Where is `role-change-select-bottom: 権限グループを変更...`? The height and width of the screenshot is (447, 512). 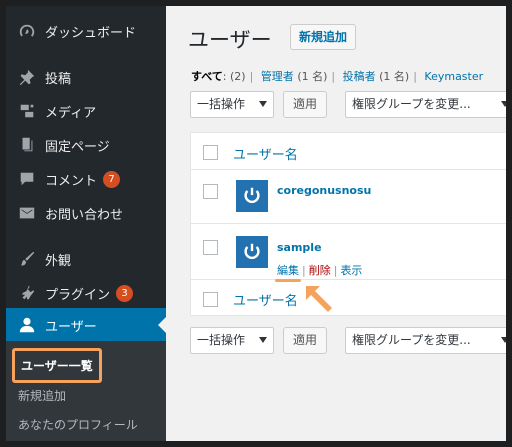 role-change-select-bottom: 権限グループを変更... is located at coordinates (425, 340).